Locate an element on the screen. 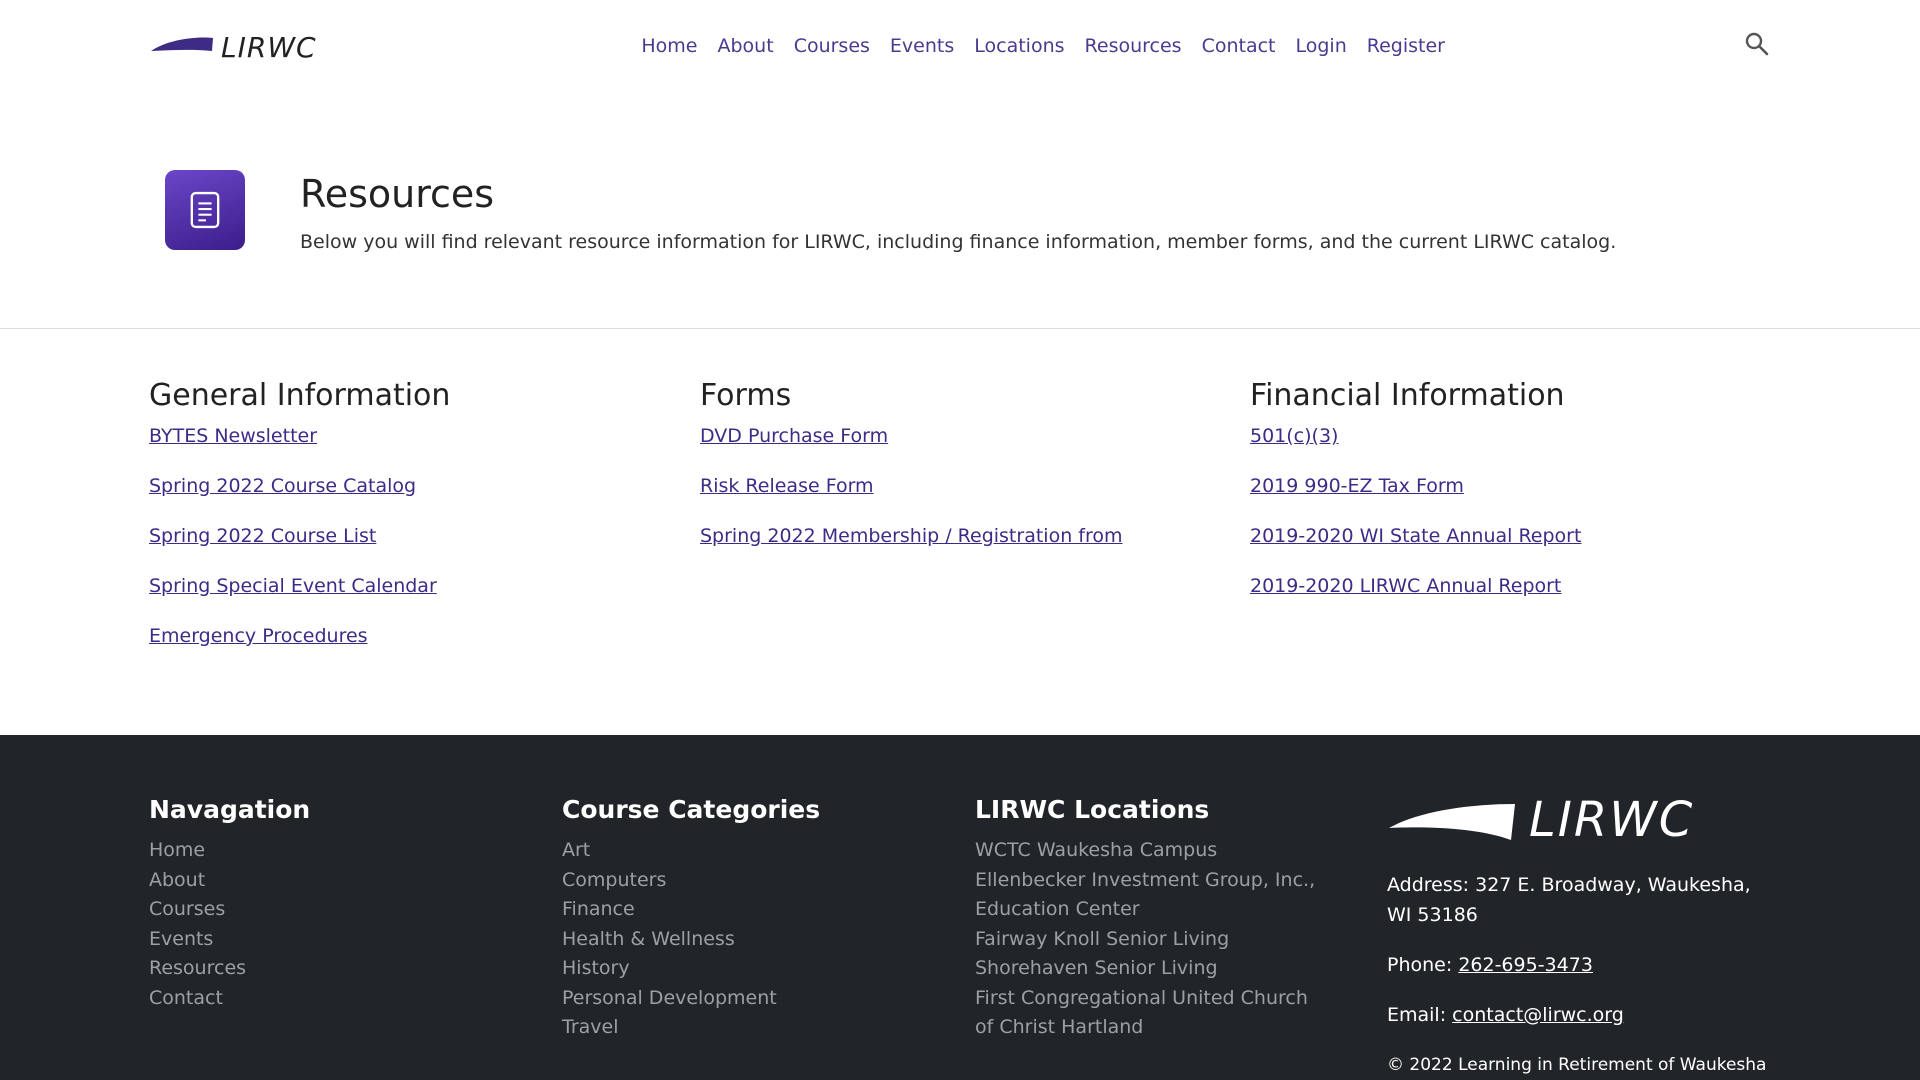 This screenshot has height=1080, width=1920. logo-swoosh-icon is located at coordinates (182, 44).